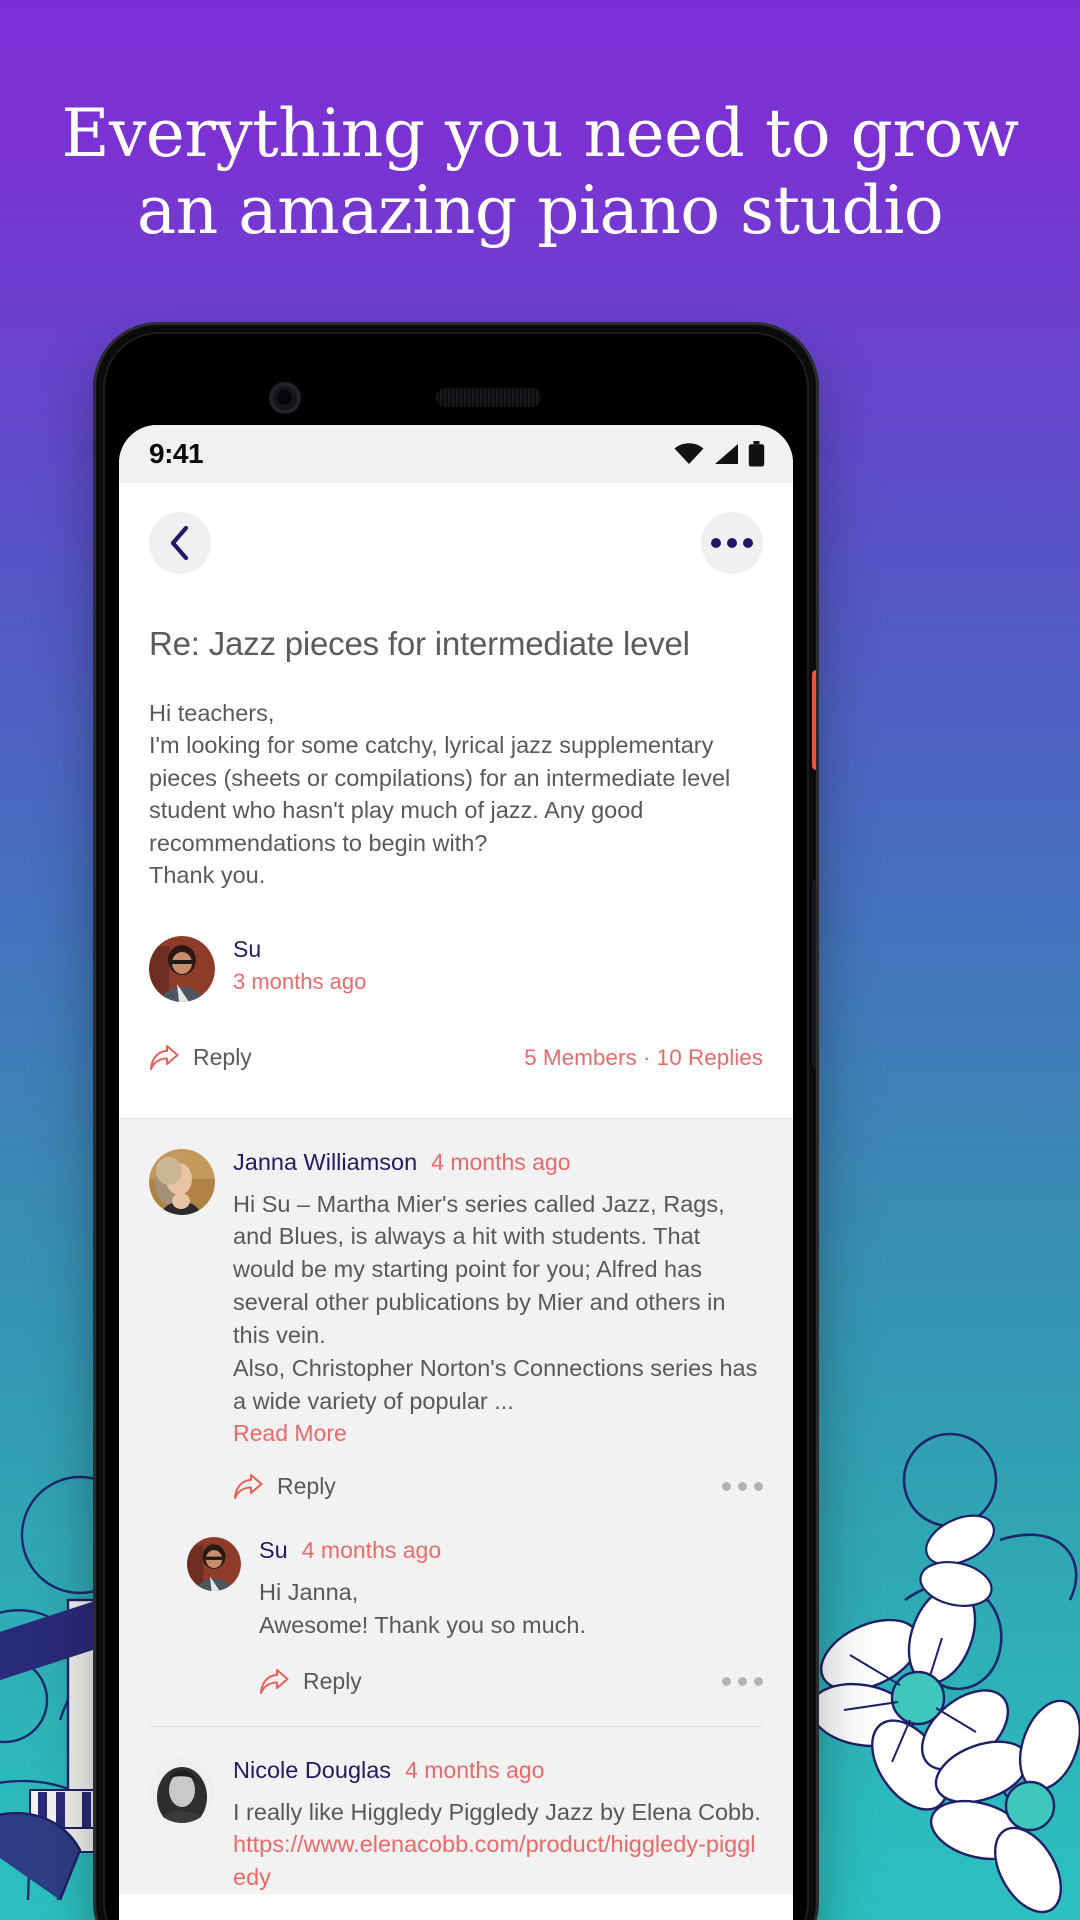 The image size is (1080, 1920). I want to click on battery-icon, so click(756, 454).